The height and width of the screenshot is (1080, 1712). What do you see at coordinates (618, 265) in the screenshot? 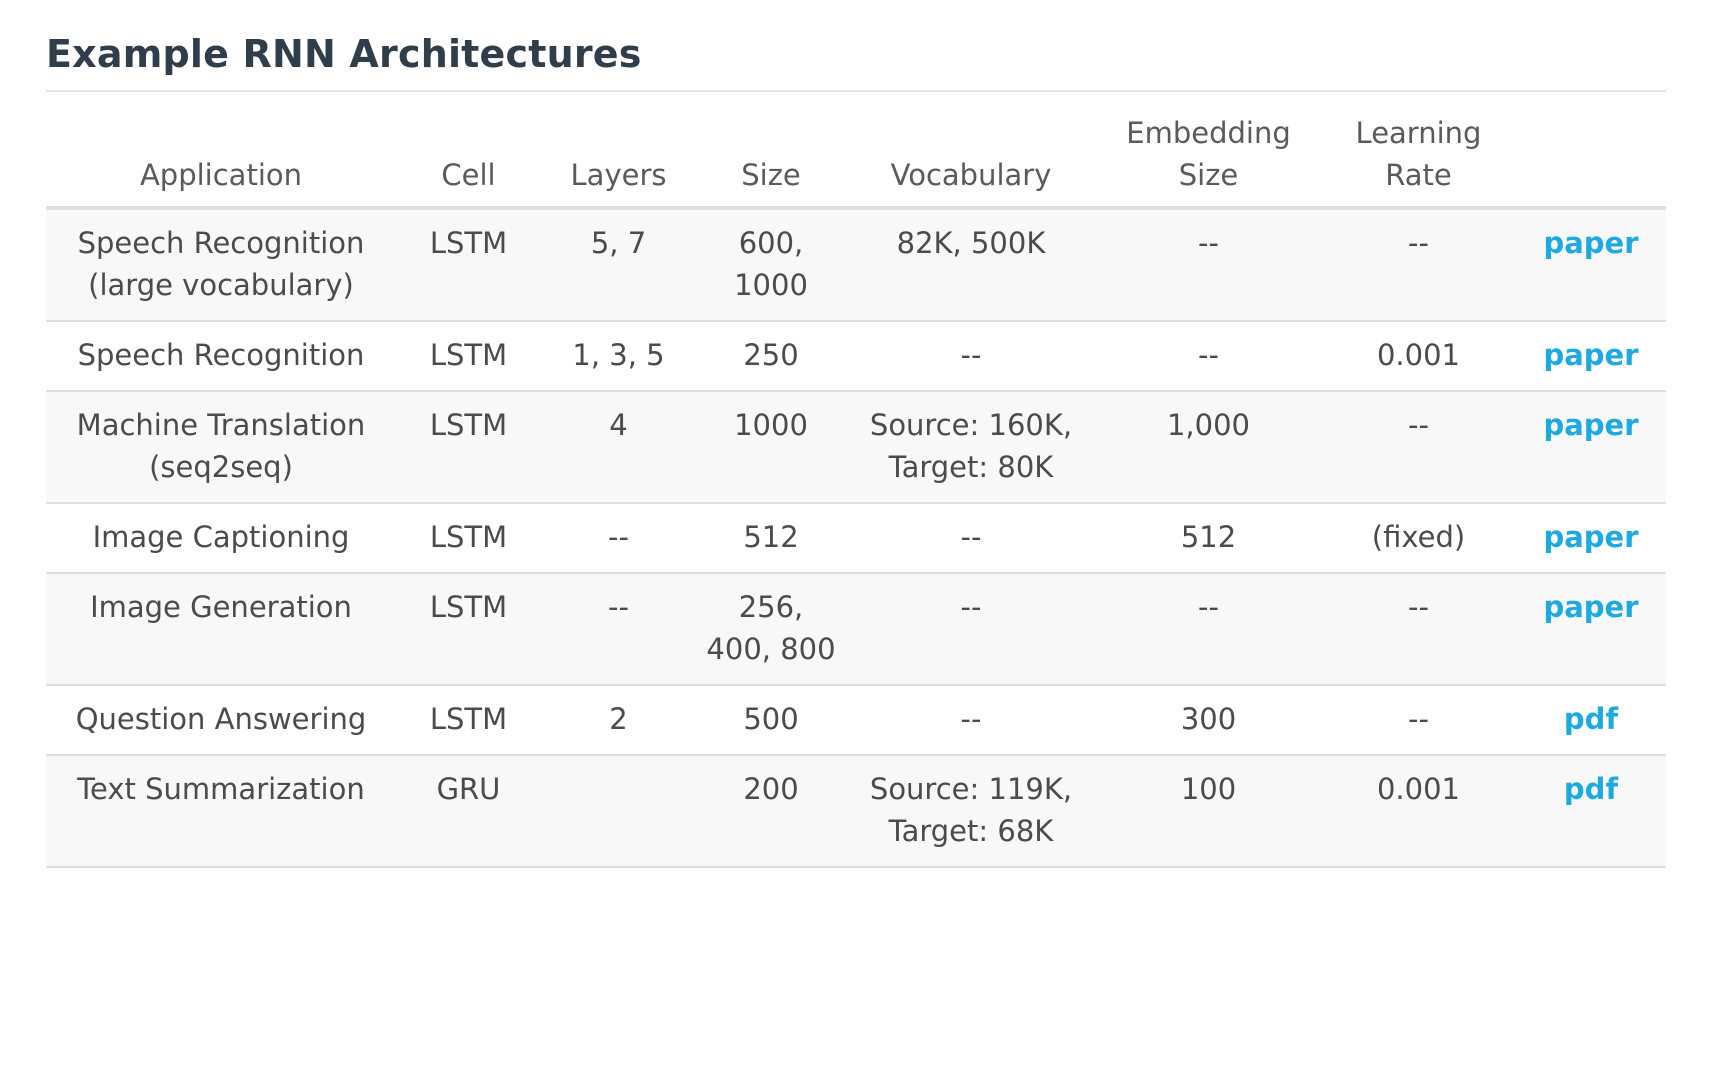
I see `cell-layers: 5, 7` at bounding box center [618, 265].